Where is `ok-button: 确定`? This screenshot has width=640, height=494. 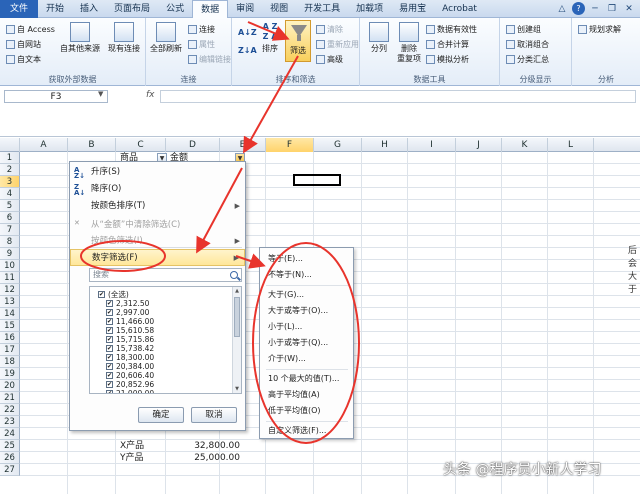 ok-button: 确定 is located at coordinates (161, 415).